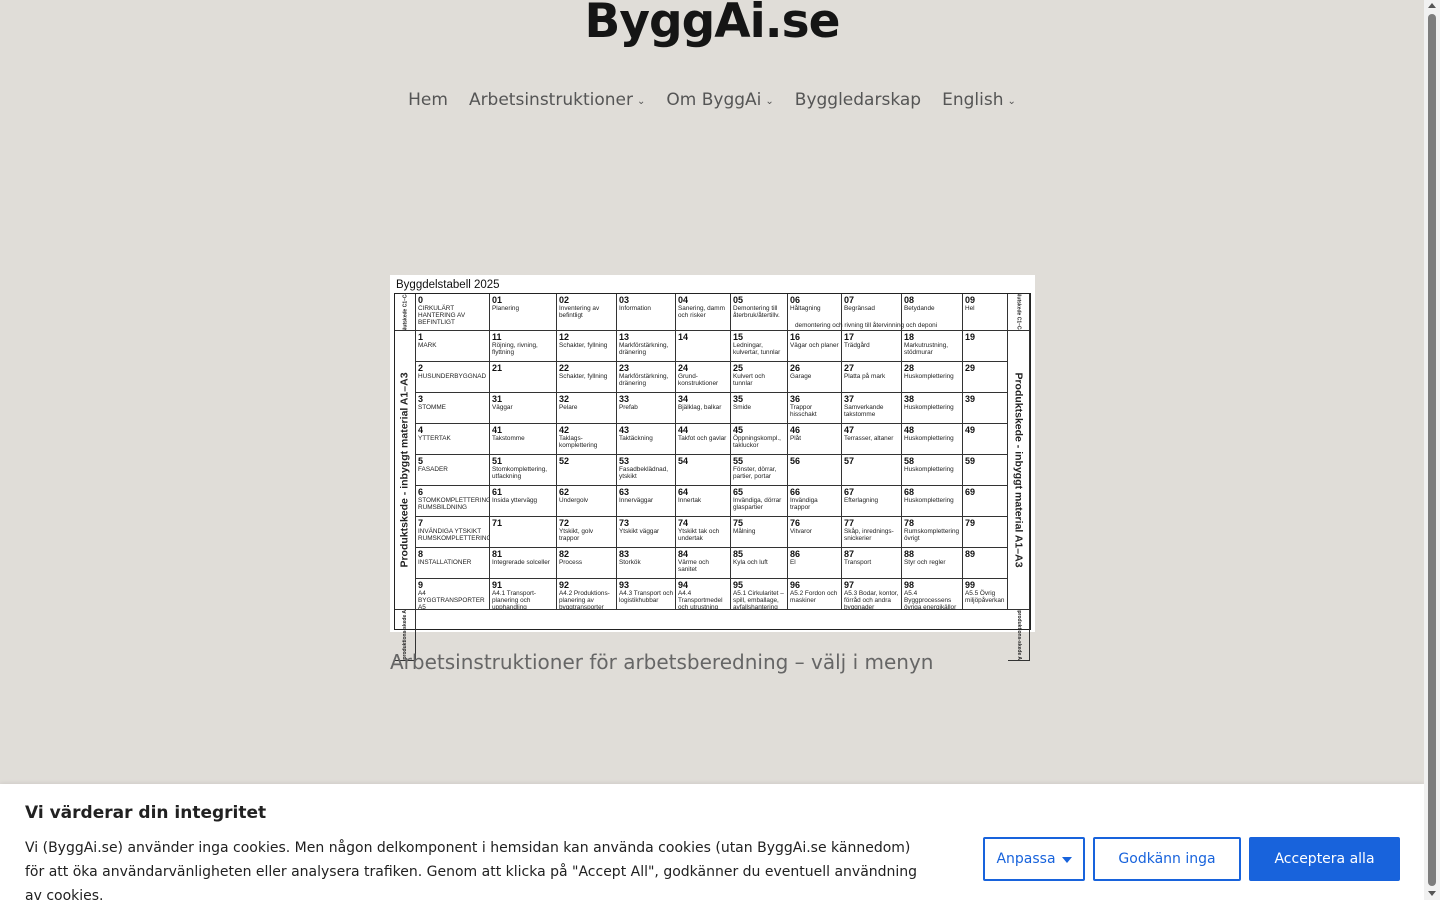 This screenshot has width=1440, height=900. I want to click on cell-label: Innerväggar, so click(636, 500).